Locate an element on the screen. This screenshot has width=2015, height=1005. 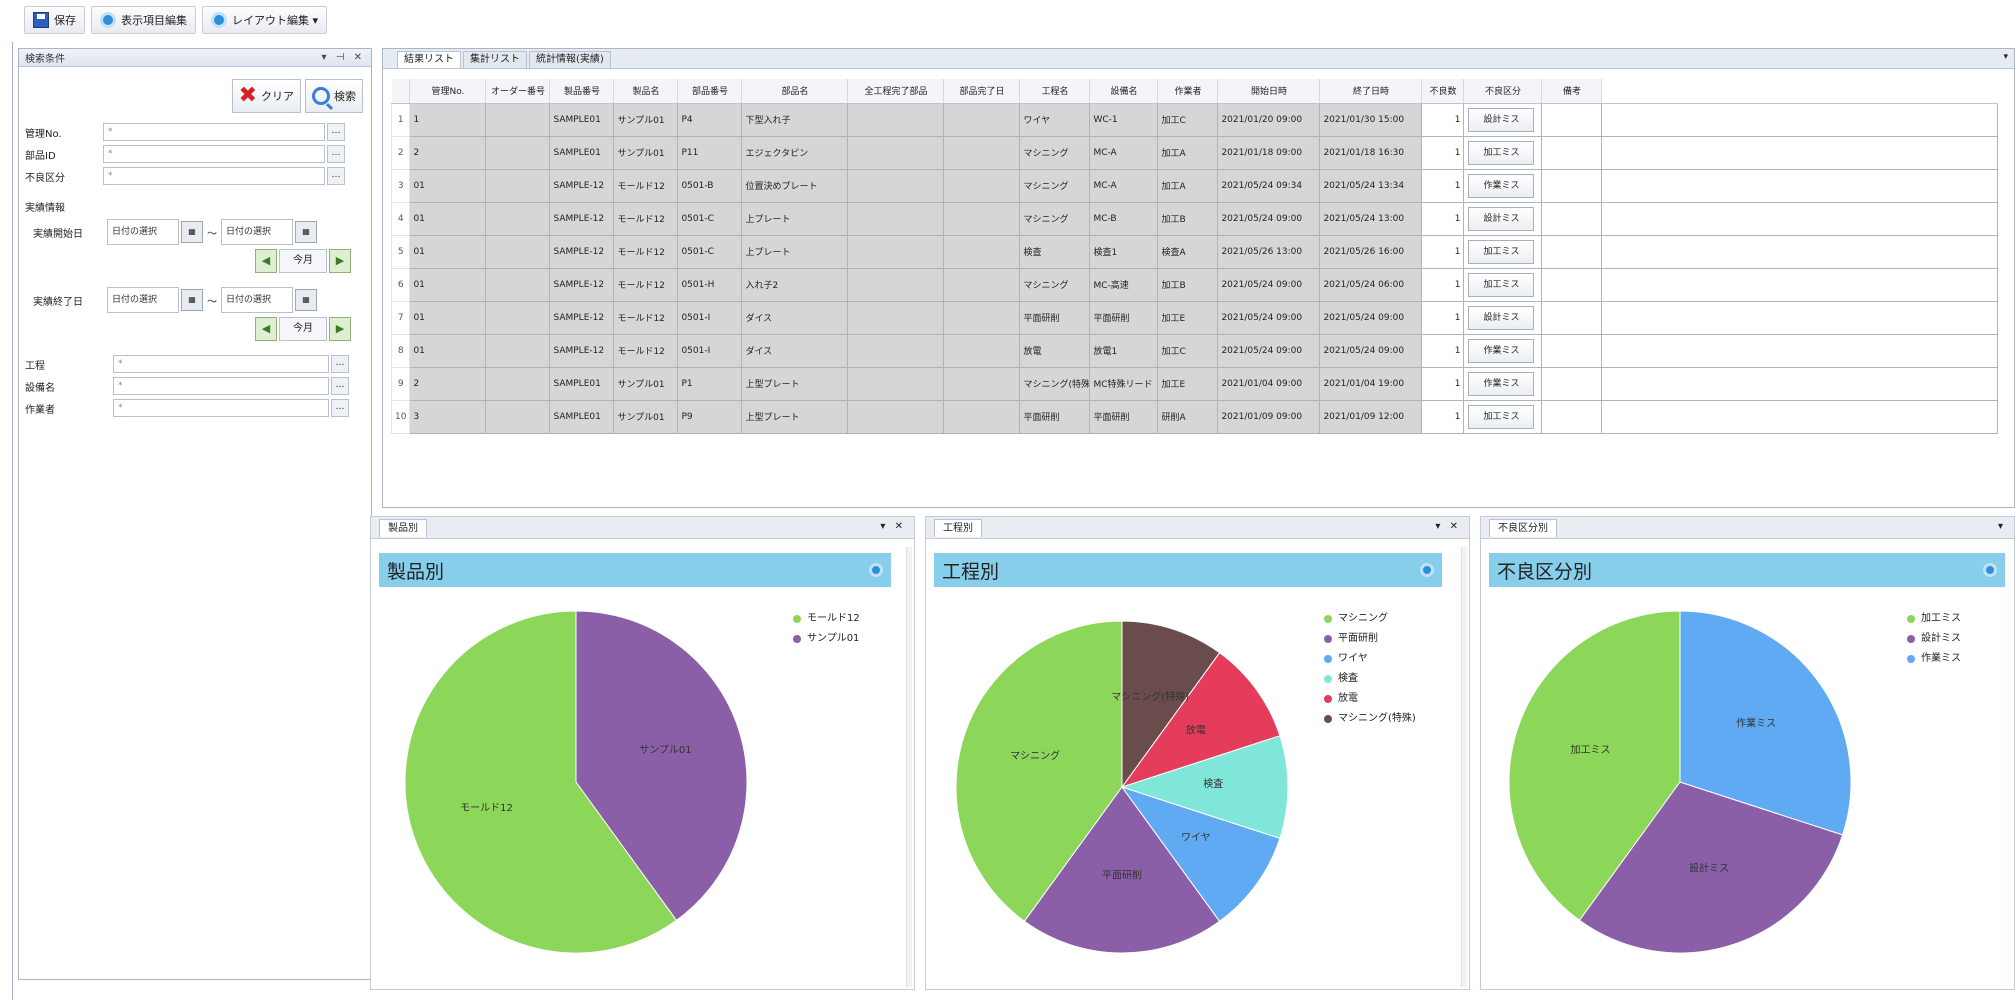
table-cell: 2021/01/18 09:00 is located at coordinates (1269, 152).